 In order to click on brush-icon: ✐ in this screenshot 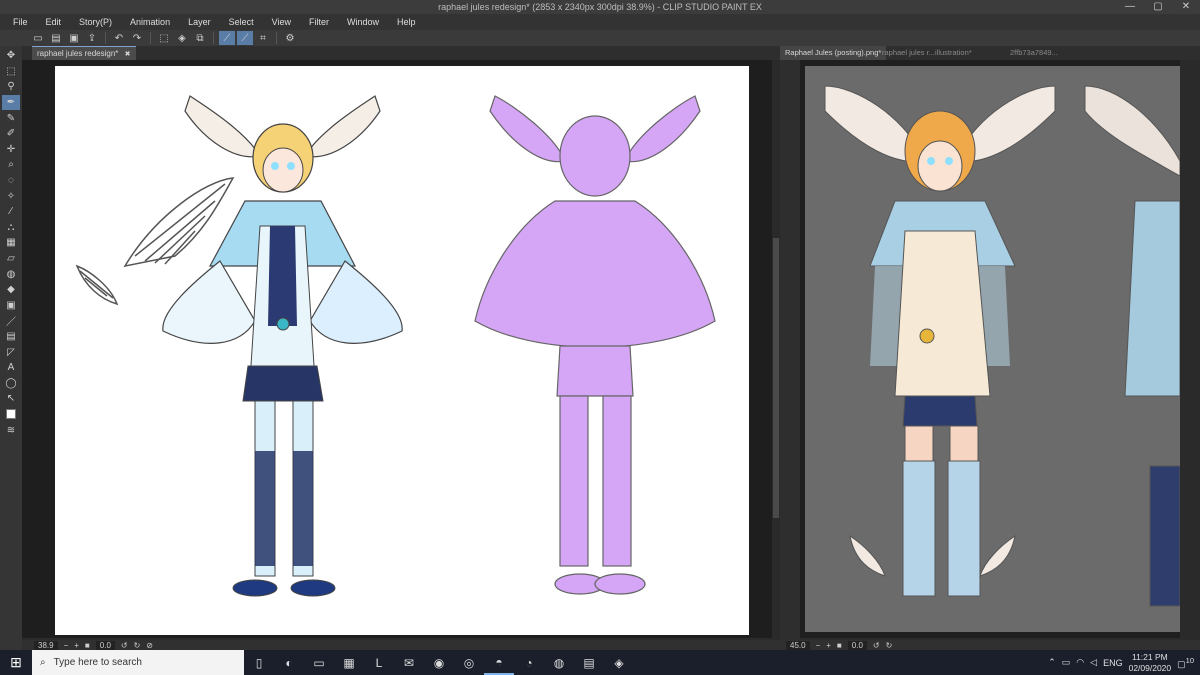, I will do `click(11, 134)`.